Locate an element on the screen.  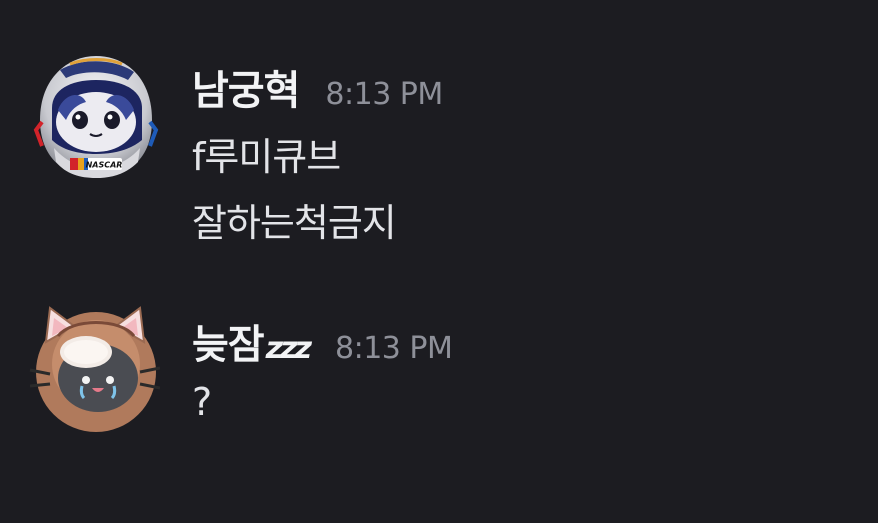
user-avatar: NASCAR is located at coordinates (96, 116).